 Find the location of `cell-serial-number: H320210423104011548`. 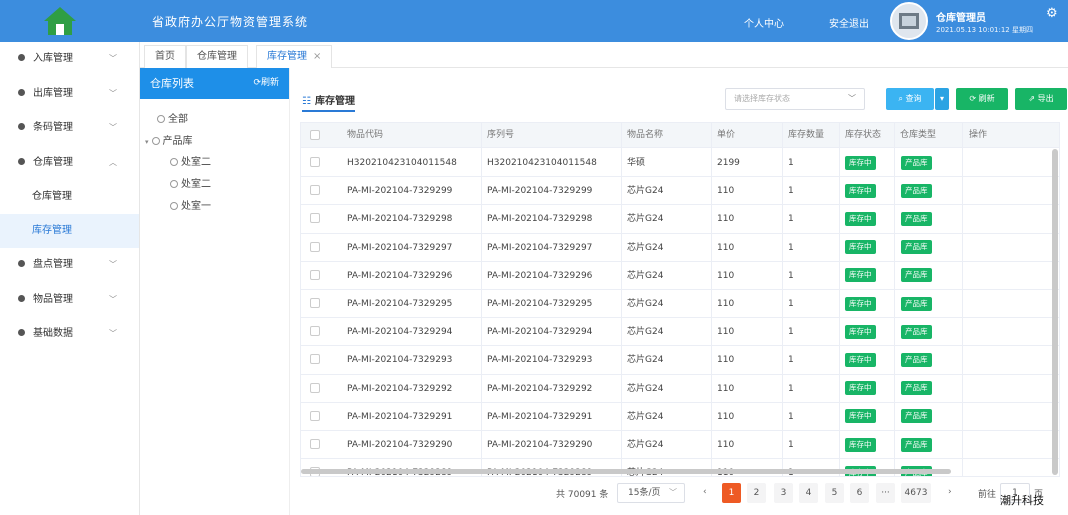

cell-serial-number: H320210423104011548 is located at coordinates (542, 163).